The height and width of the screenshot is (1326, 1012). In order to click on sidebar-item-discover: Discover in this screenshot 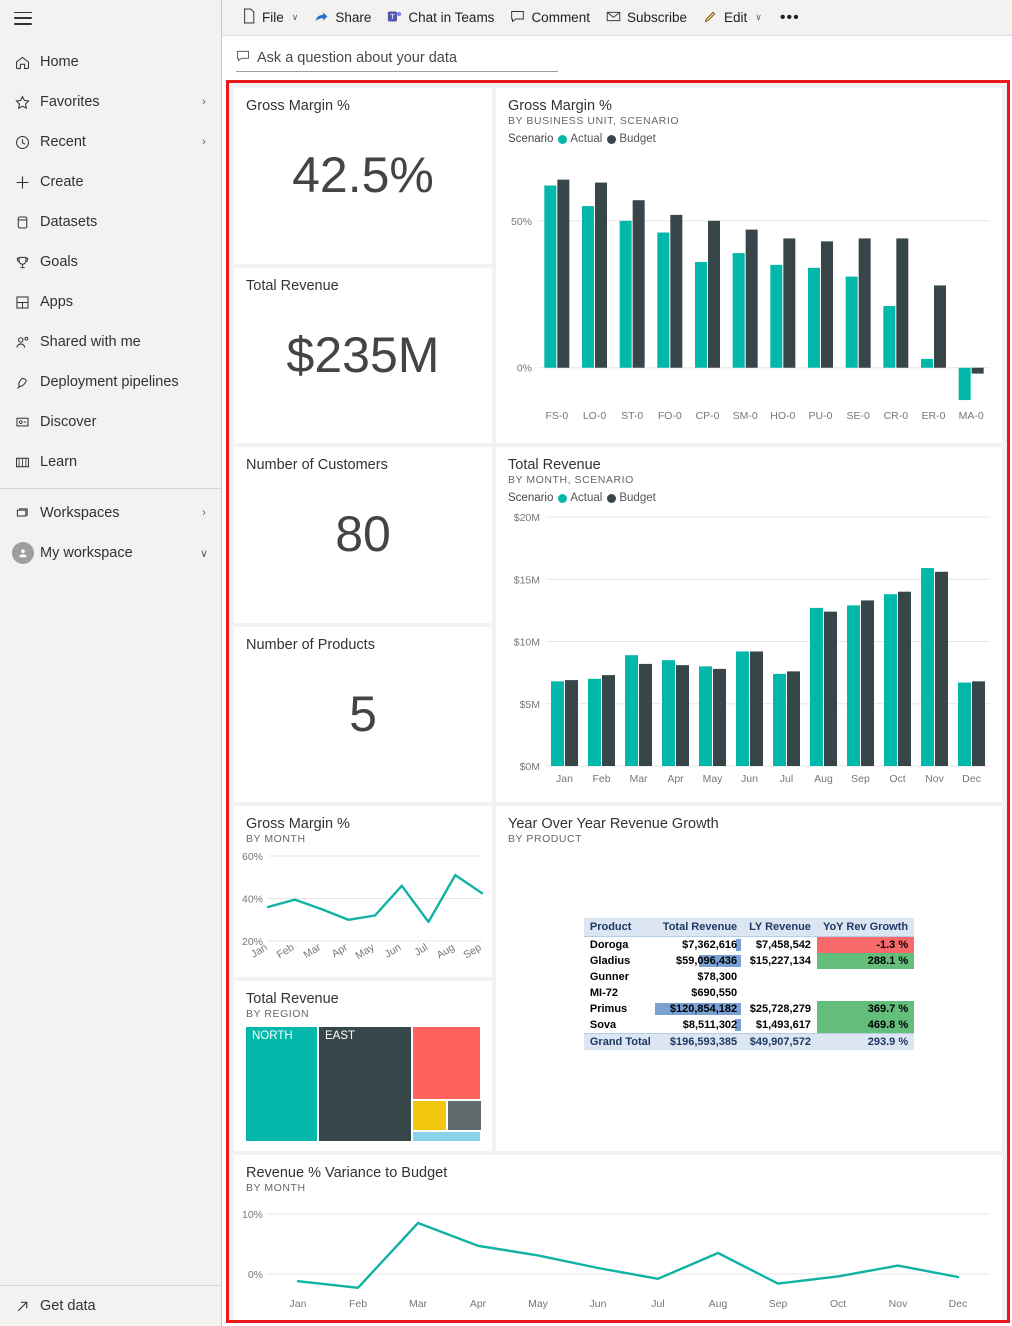, I will do `click(110, 422)`.